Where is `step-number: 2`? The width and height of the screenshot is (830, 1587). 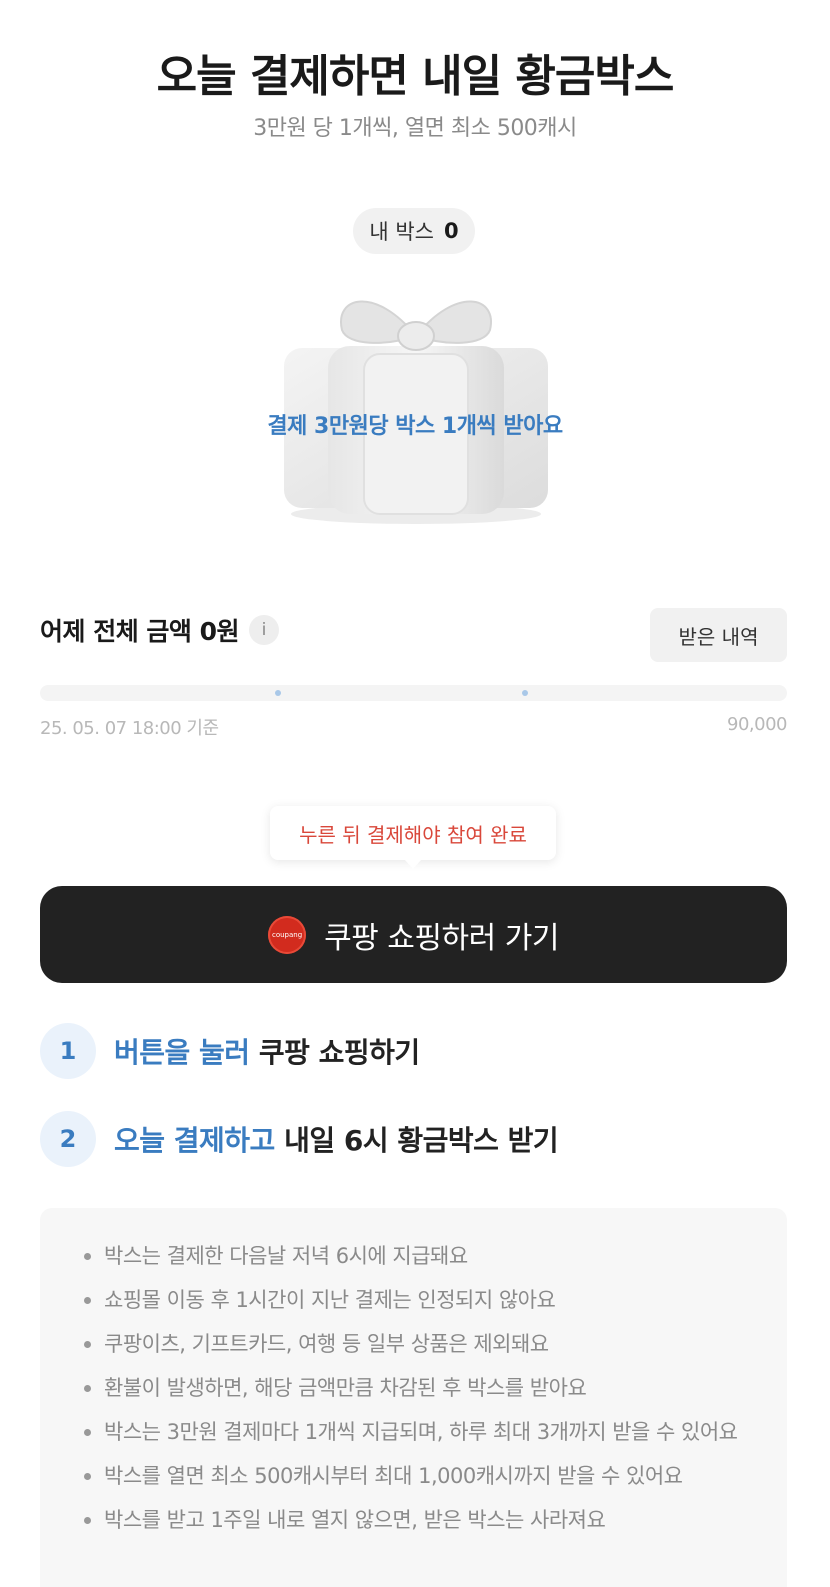
step-number: 2 is located at coordinates (68, 1139).